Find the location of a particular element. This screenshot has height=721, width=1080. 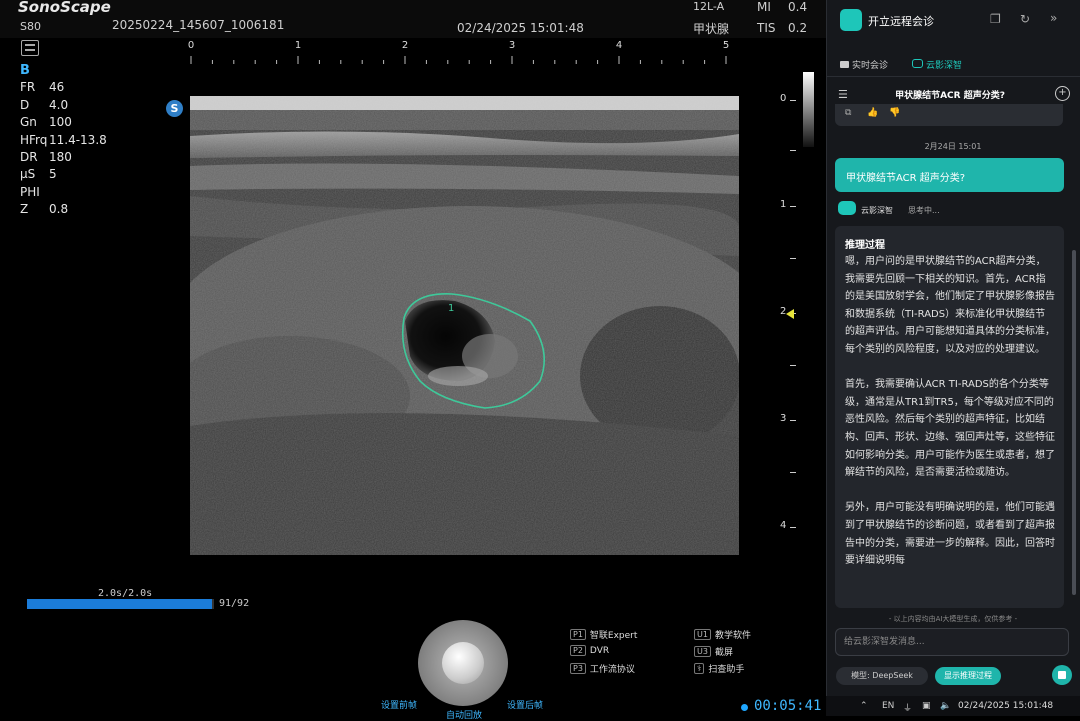

wheel-right-label: 设置后帧 is located at coordinates (525, 704).